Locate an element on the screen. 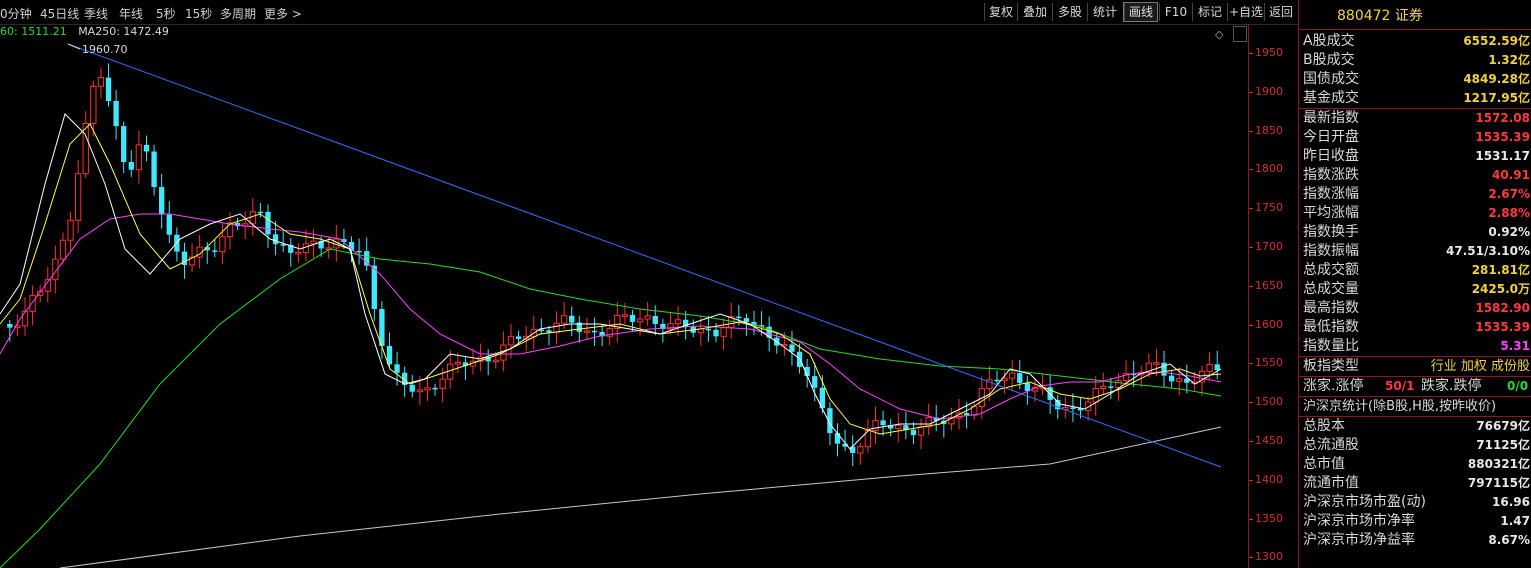 Image resolution: width=1531 pixels, height=568 pixels. back-button: 返回 is located at coordinates (1280, 12).